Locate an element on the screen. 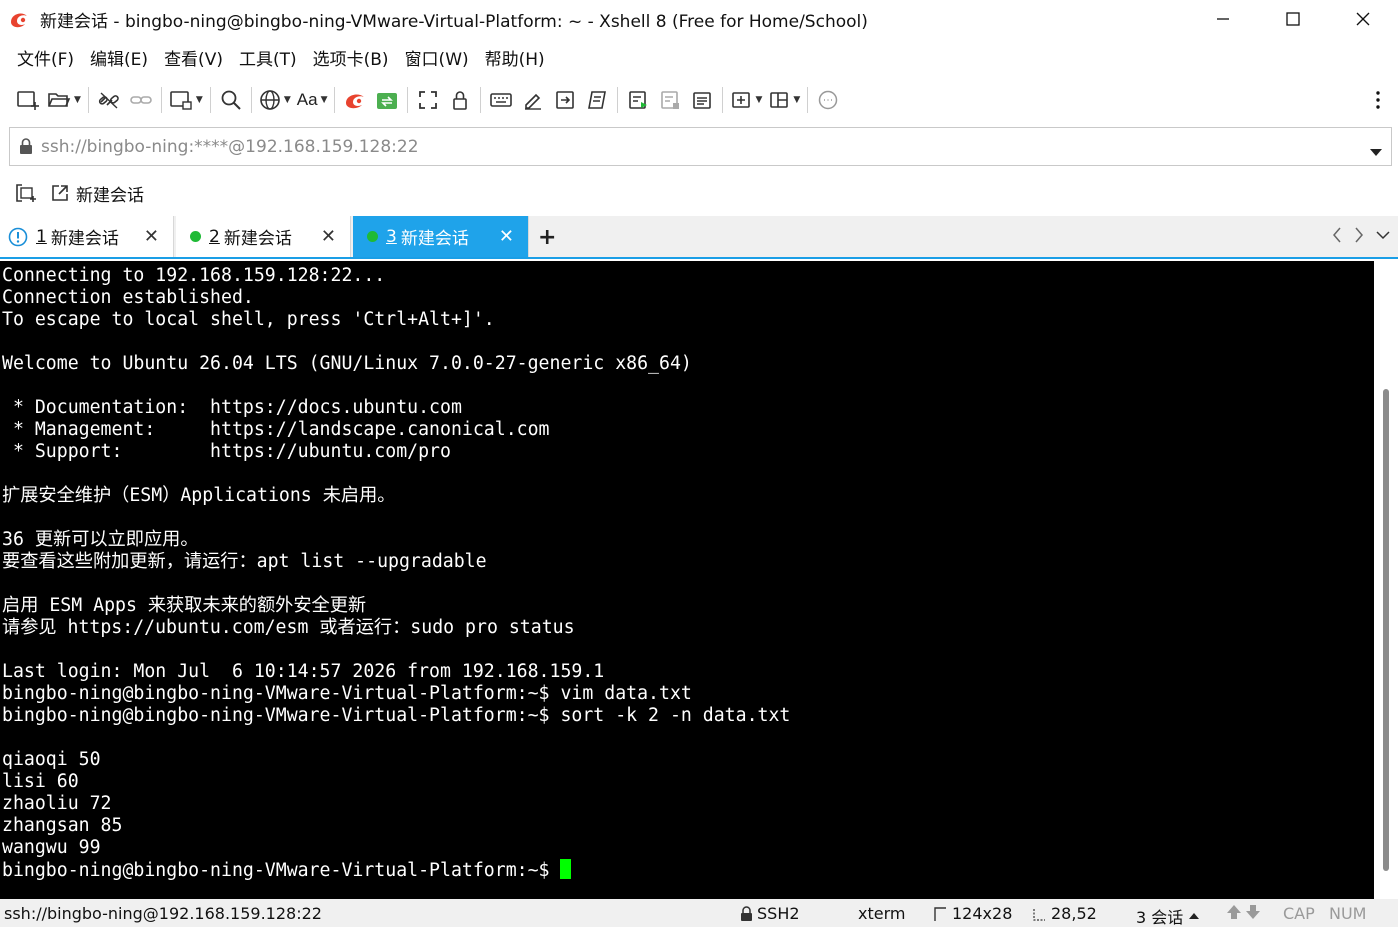 Image resolution: width=1398 pixels, height=927 pixels. log-stop-icon is located at coordinates (670, 100).